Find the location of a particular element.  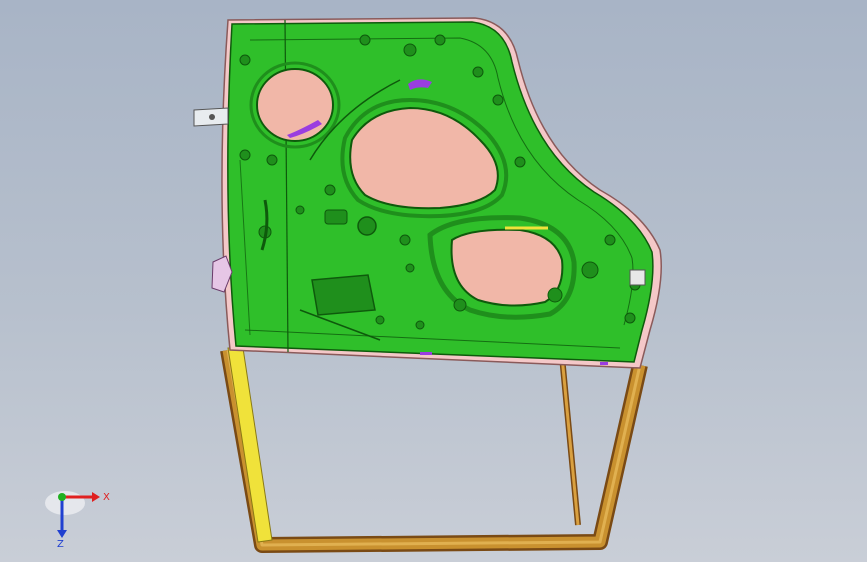

coordinate-triad: X Z is located at coordinates (77, 519).